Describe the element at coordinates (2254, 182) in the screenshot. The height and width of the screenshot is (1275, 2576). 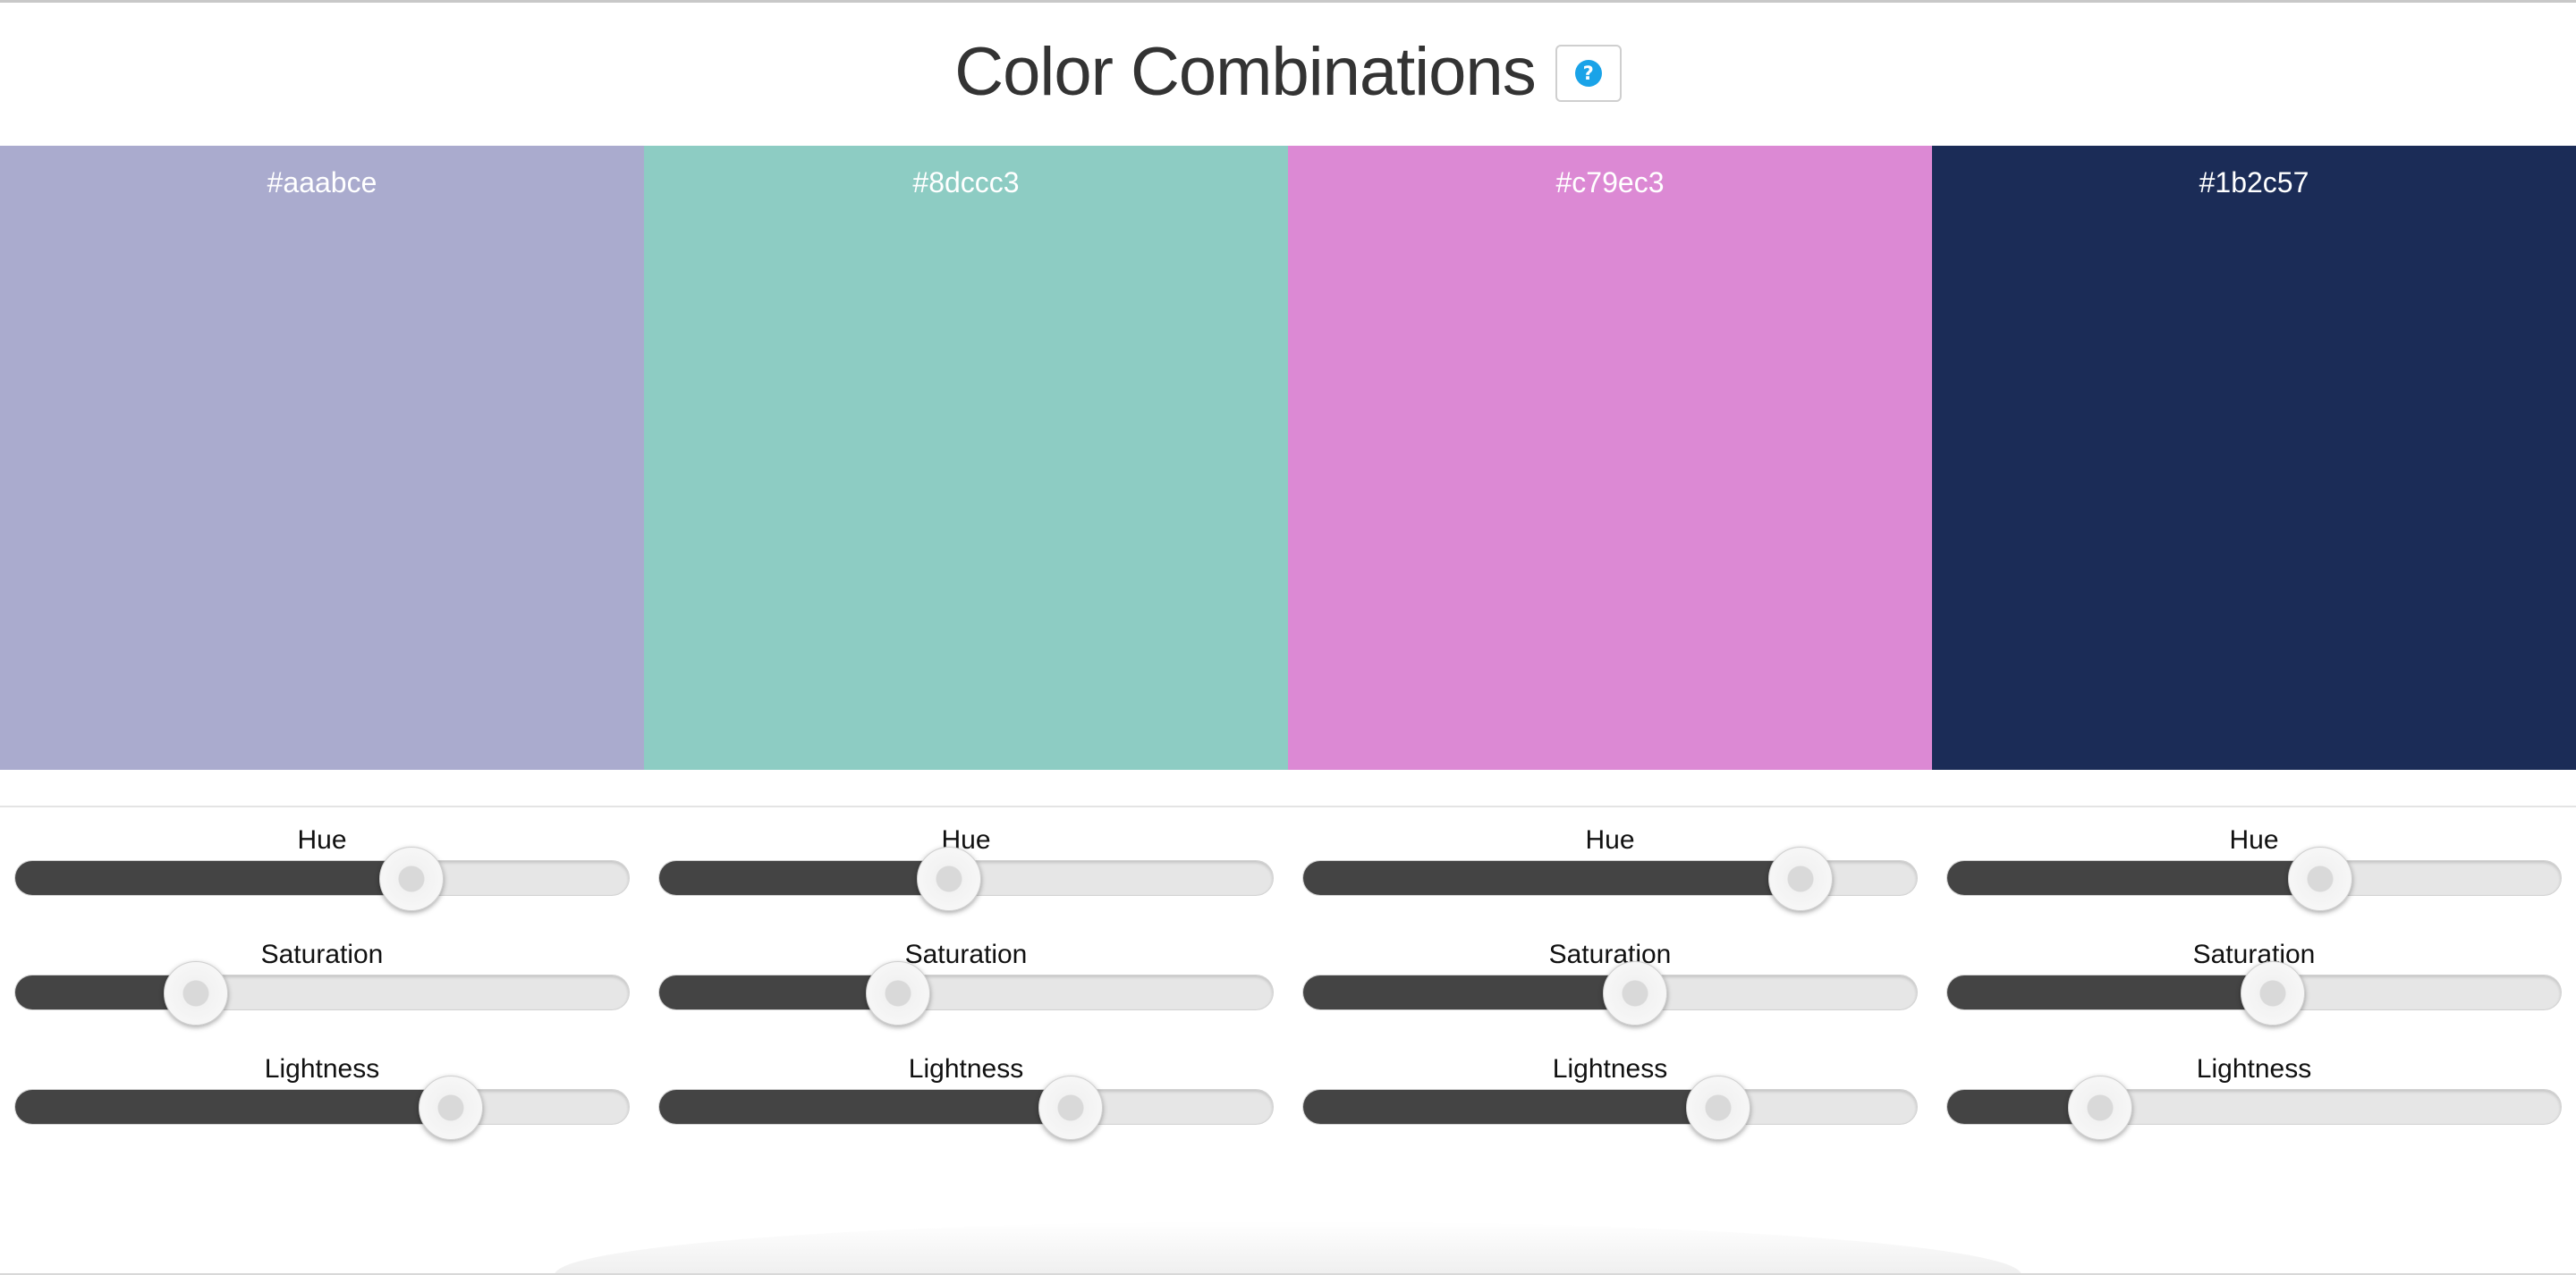
I see `swatch-hex-label: #1b2c57` at that location.